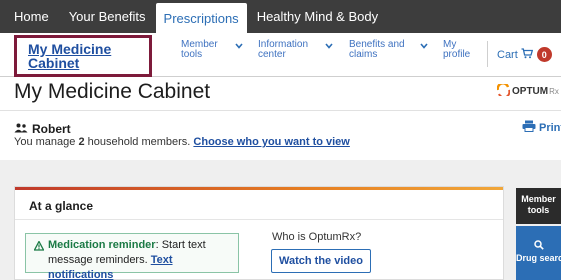  I want to click on cart-label: Cart, so click(507, 54).